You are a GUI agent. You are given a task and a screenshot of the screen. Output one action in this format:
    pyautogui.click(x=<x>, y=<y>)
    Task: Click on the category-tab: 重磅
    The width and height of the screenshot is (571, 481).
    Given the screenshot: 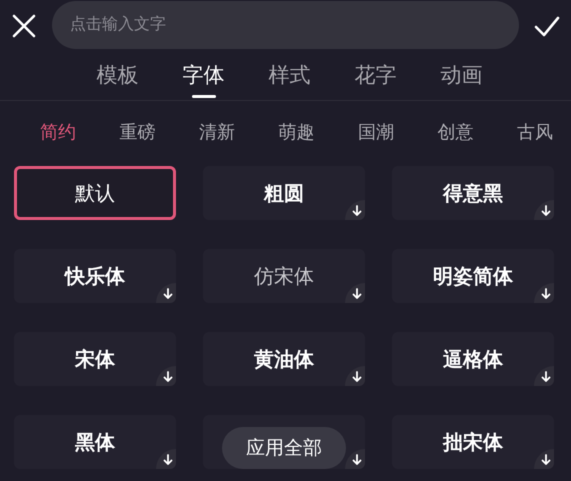 What is the action you would take?
    pyautogui.click(x=138, y=132)
    